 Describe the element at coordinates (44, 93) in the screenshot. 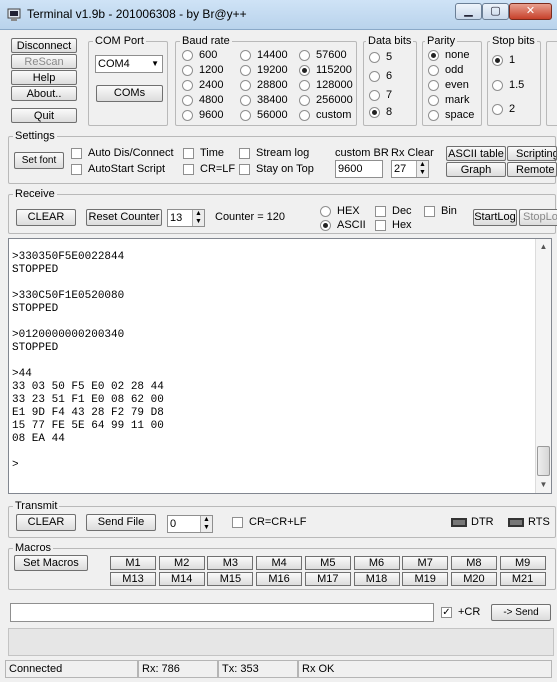

I see `about-button: About..` at that location.